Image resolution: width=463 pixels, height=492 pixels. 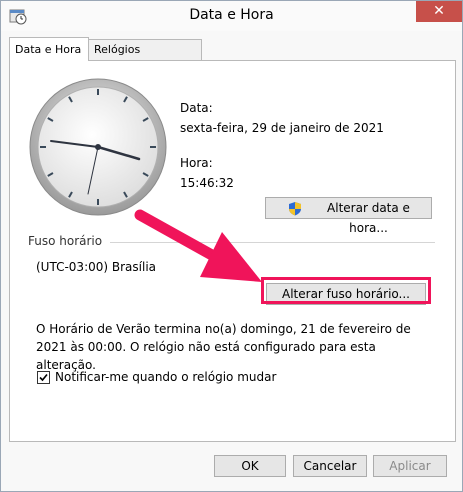 I want to click on cancel-label: Cancelar, so click(x=330, y=466).